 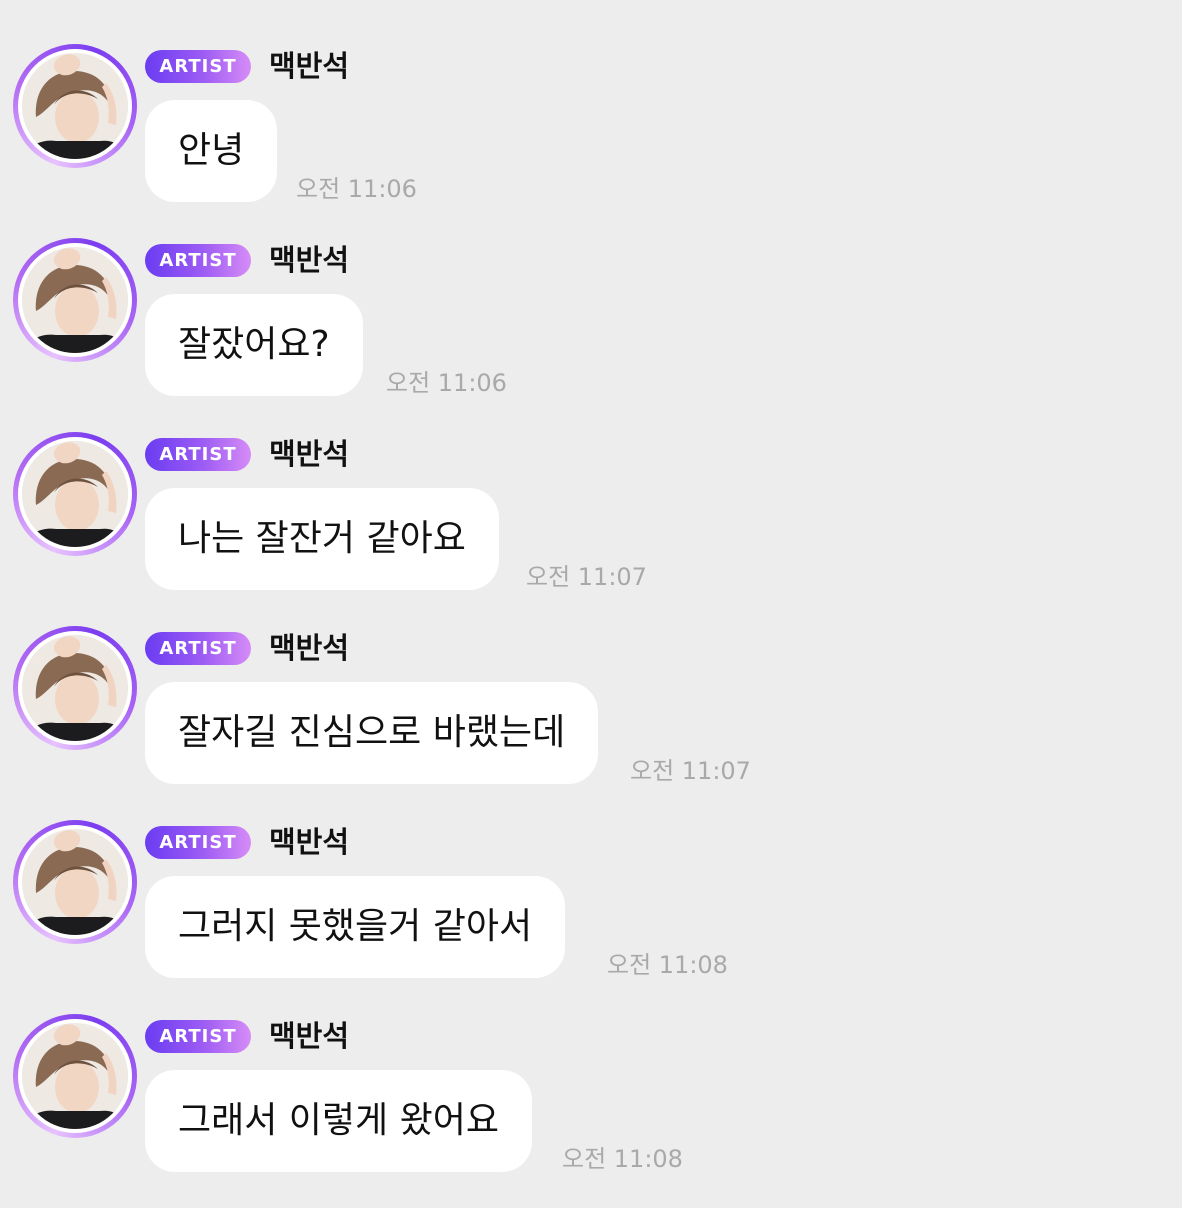 I want to click on message-bubble: 안녕, so click(x=211, y=151).